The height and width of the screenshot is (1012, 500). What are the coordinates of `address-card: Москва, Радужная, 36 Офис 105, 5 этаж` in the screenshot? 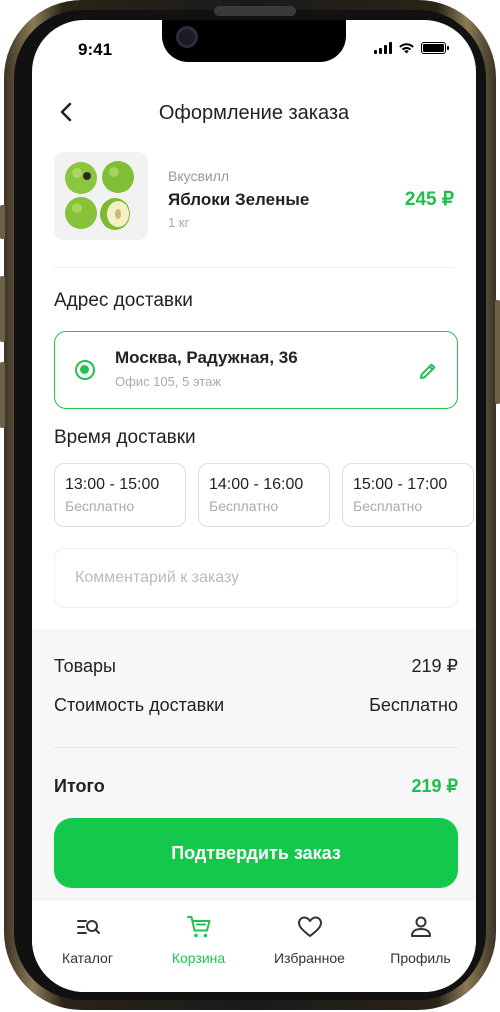 It's located at (256, 370).